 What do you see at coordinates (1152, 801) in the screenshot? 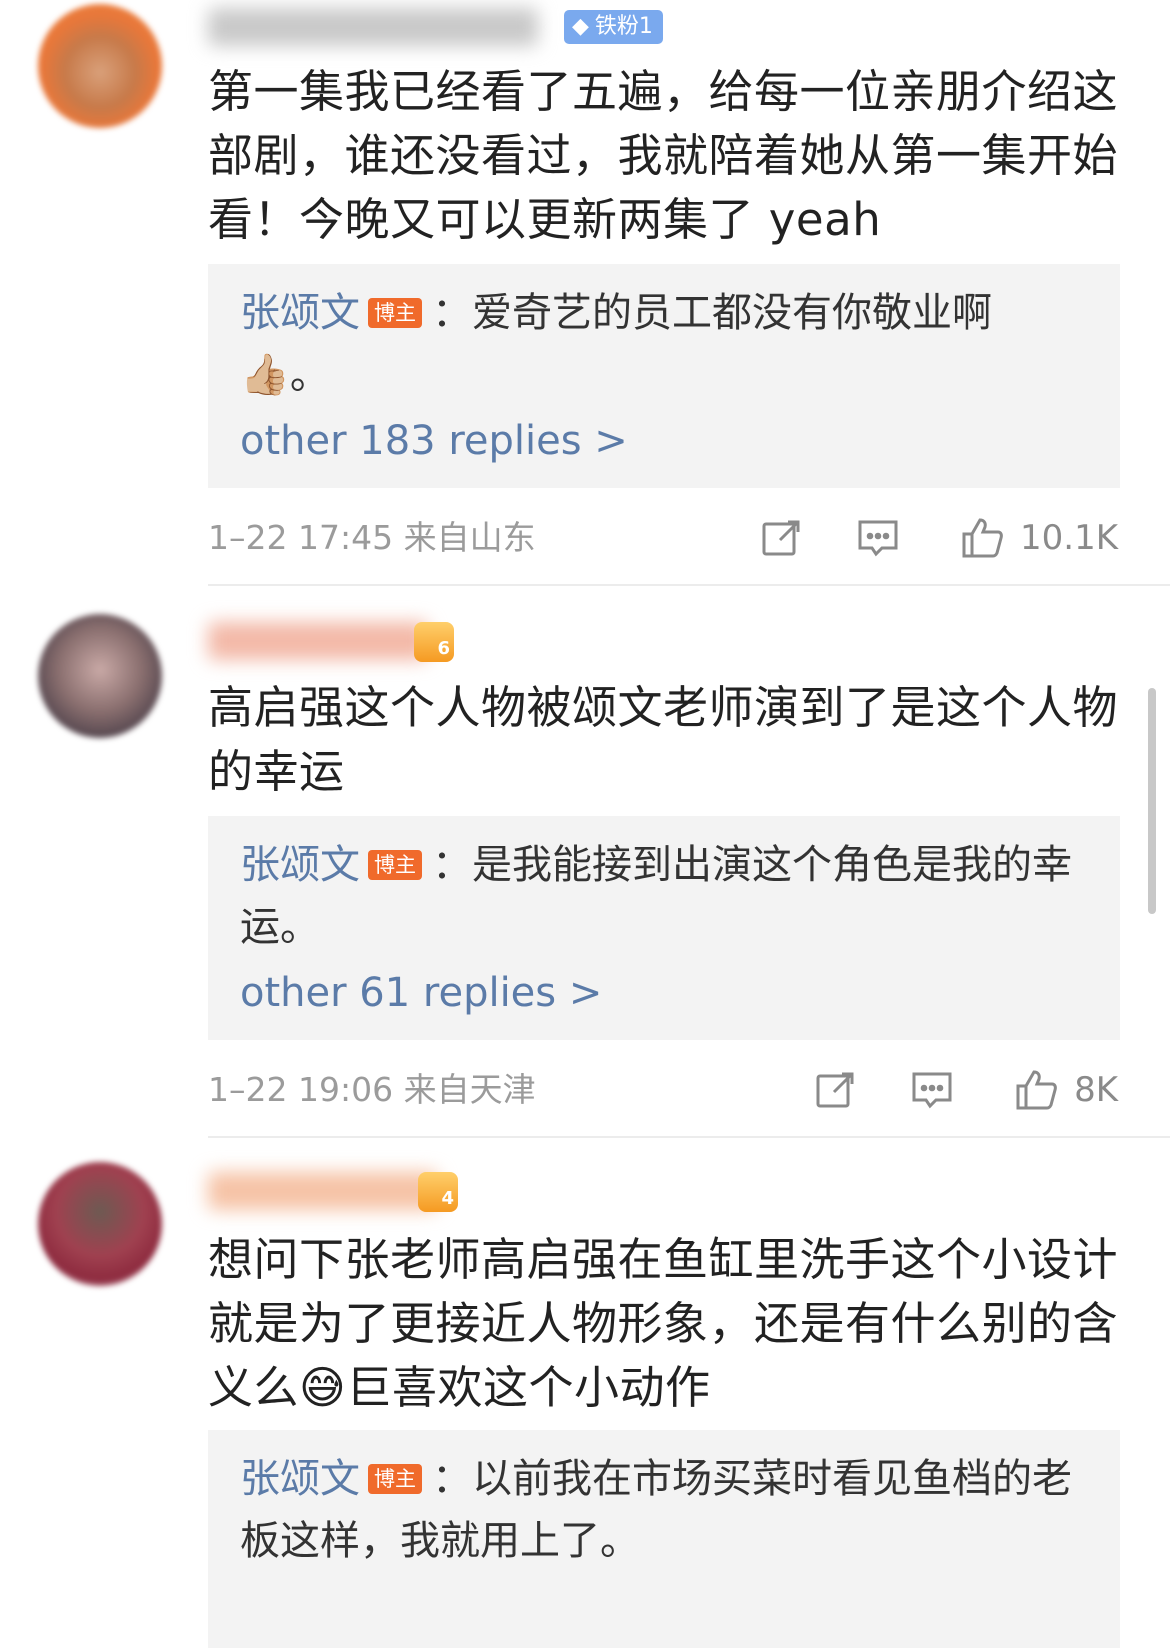
I see `scrollbar` at bounding box center [1152, 801].